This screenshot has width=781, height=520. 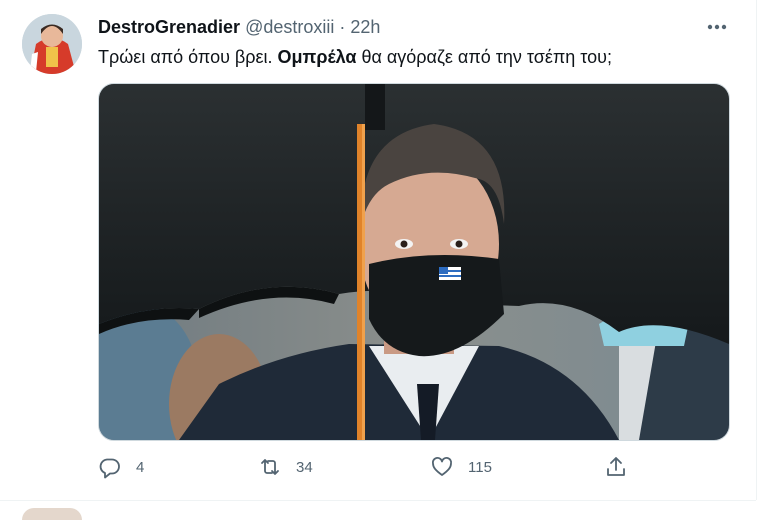 What do you see at coordinates (365, 27) in the screenshot?
I see `tweet-timestamp: 22h` at bounding box center [365, 27].